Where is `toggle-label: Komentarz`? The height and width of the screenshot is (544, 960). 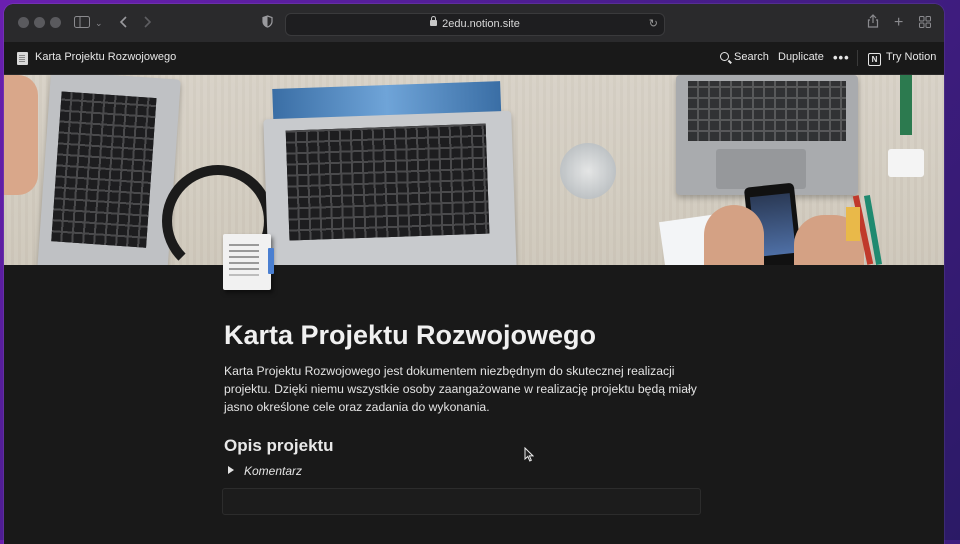
toggle-label: Komentarz is located at coordinates (273, 471).